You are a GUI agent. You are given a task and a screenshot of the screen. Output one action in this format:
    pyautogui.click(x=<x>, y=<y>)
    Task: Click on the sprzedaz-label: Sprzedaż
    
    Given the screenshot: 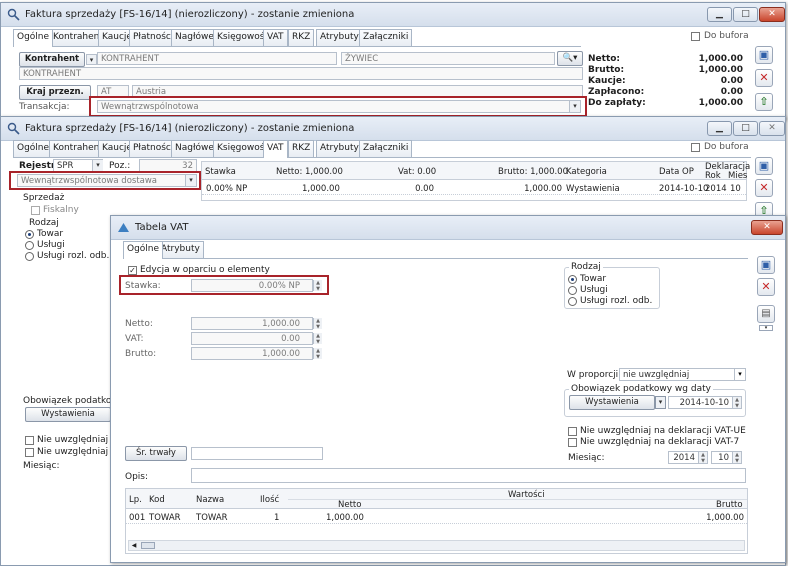 What is the action you would take?
    pyautogui.click(x=44, y=198)
    